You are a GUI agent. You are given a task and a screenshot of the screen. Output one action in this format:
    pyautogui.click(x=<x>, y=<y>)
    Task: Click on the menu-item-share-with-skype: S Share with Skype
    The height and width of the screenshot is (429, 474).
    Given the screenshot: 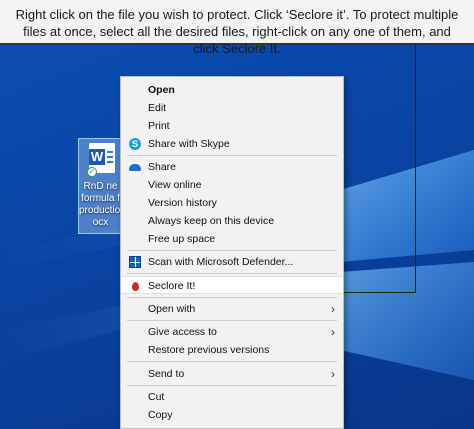 What is the action you would take?
    pyautogui.click(x=232, y=144)
    